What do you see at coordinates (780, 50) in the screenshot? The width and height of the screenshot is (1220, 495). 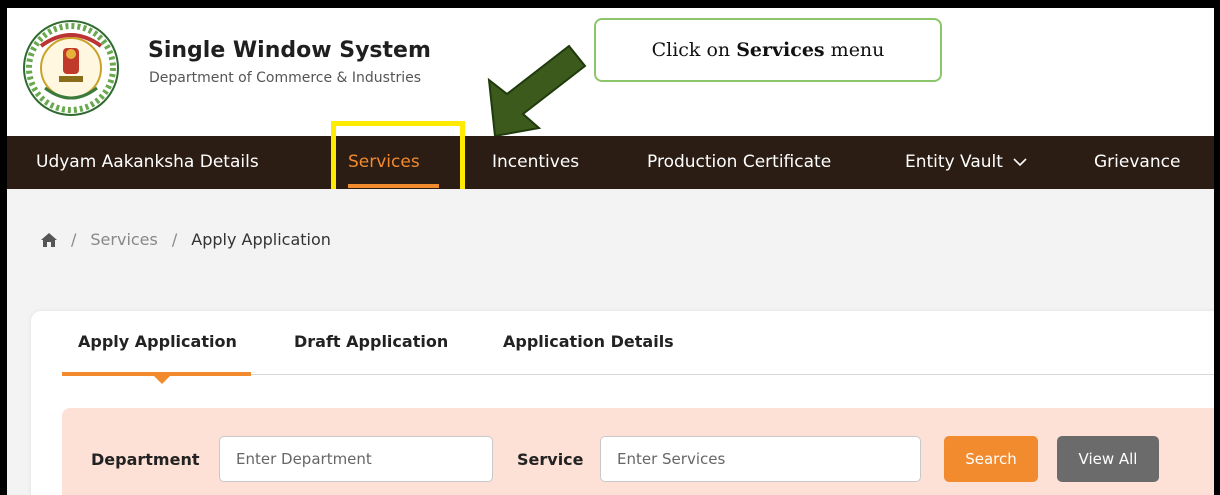 I see `callout-bold: Services` at bounding box center [780, 50].